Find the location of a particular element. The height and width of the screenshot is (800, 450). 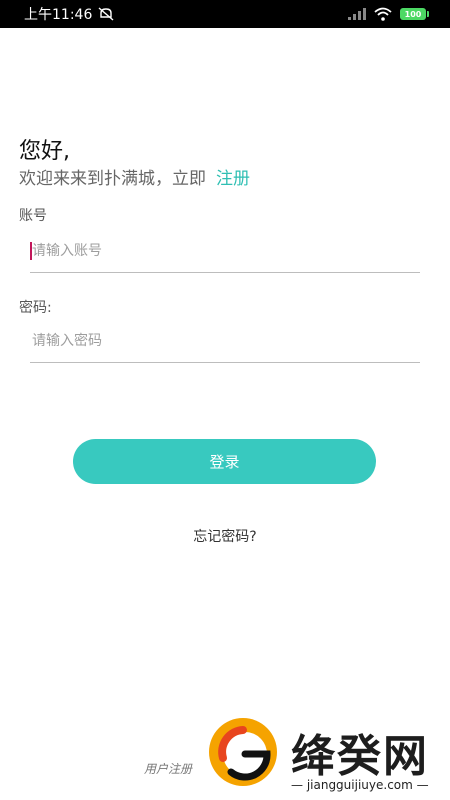

watermark: 绛癸网 — jiangguijiuye.com — is located at coordinates (325, 757).